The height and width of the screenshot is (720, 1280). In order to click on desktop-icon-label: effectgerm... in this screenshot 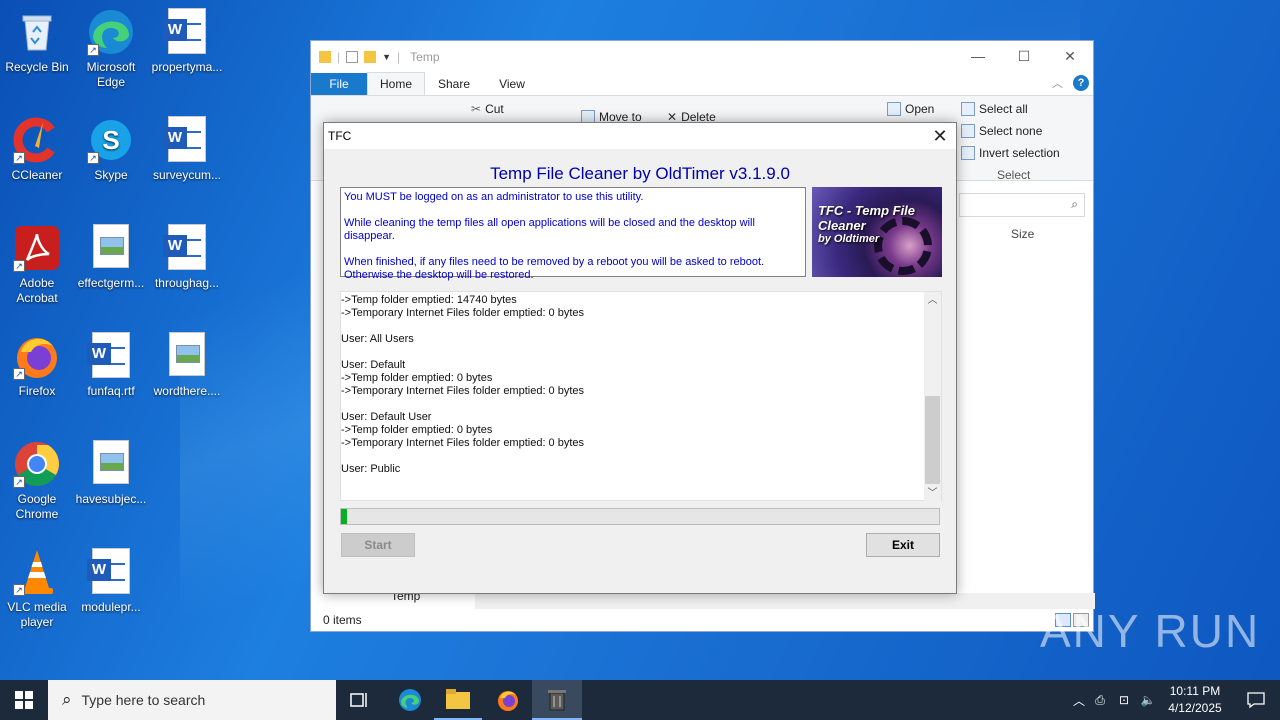, I will do `click(111, 283)`.